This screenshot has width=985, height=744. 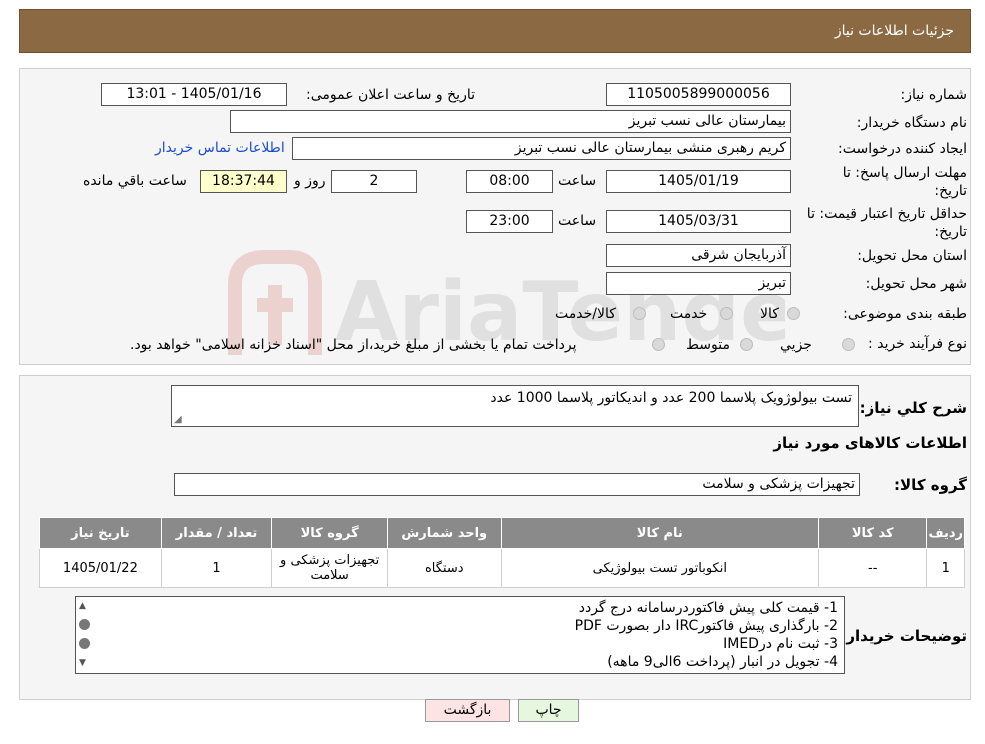 What do you see at coordinates (135, 181) in the screenshot?
I see `remaining-label: ساعت باقي مانده` at bounding box center [135, 181].